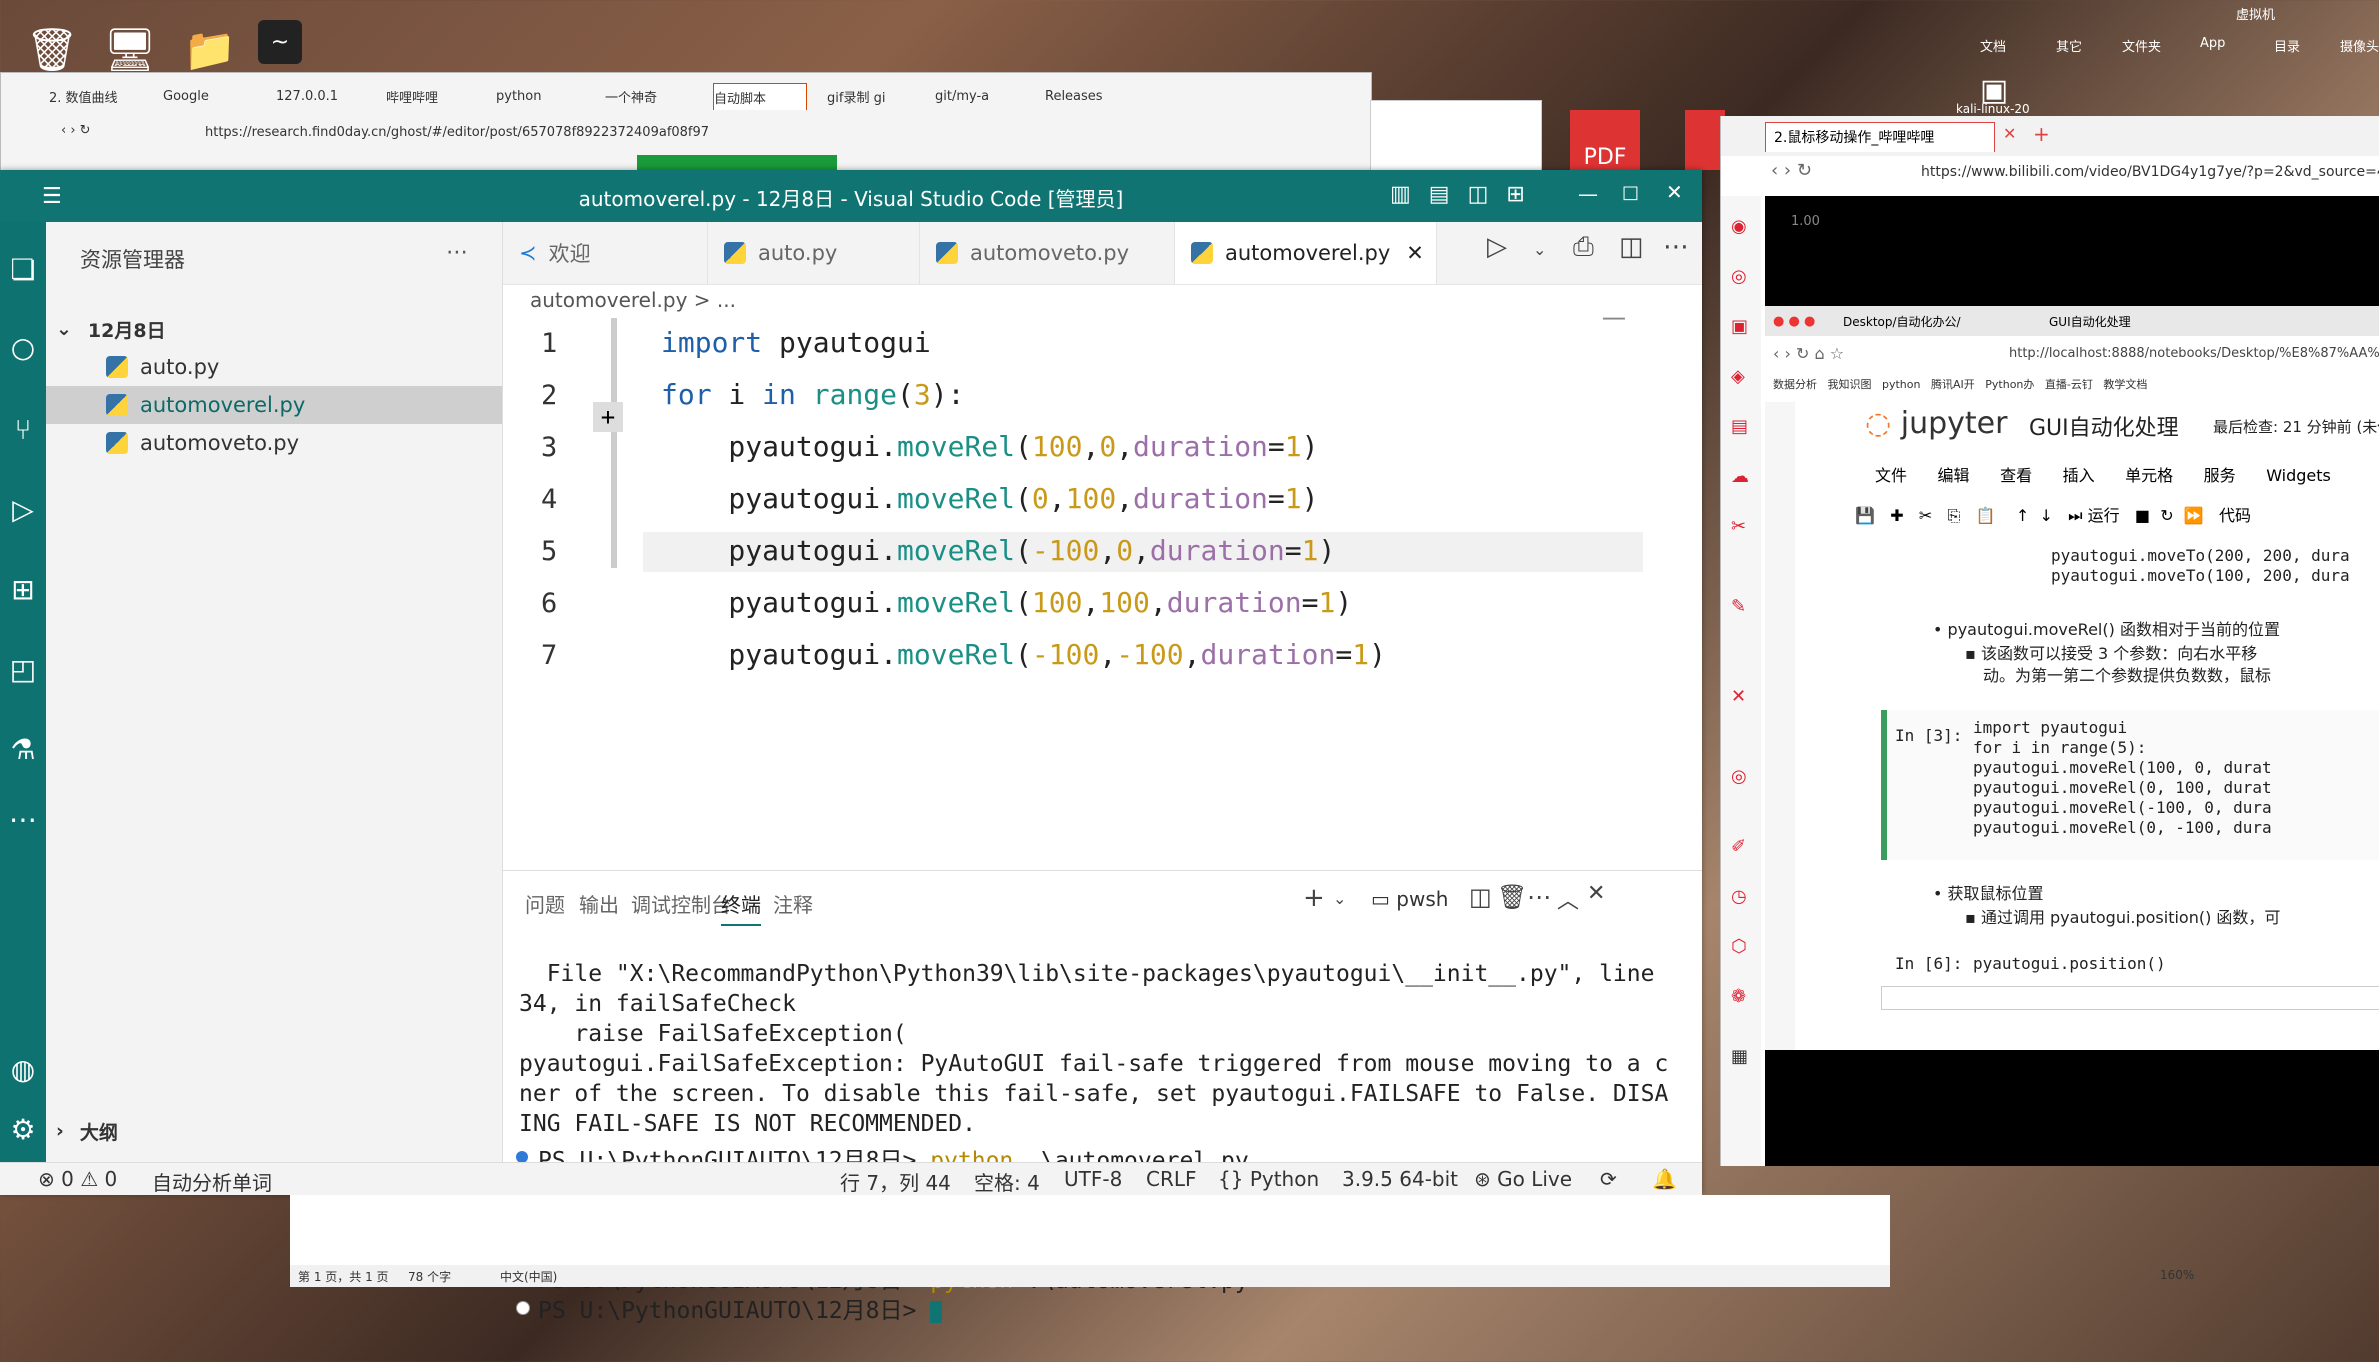 This screenshot has height=1362, width=2379. I want to click on copy-icon: ⎘, so click(1954, 515).